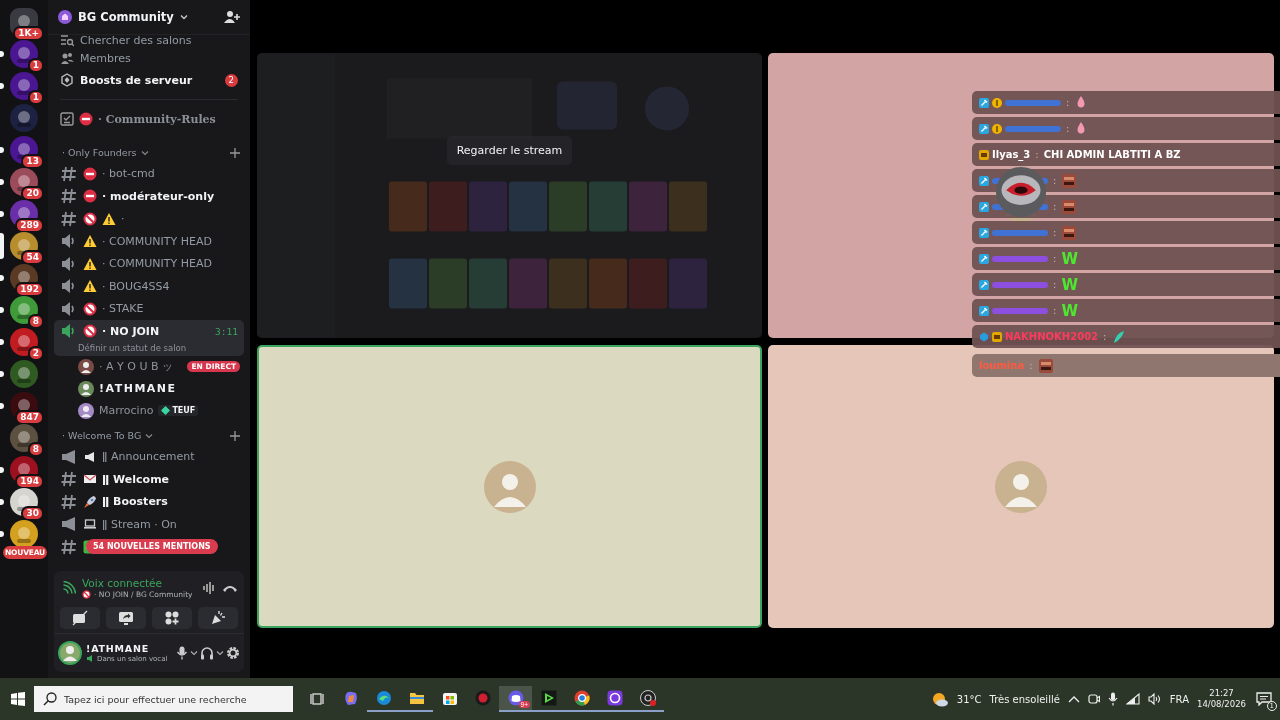 The height and width of the screenshot is (720, 1280). I want to click on member-name: !ATHMANE, so click(138, 388).